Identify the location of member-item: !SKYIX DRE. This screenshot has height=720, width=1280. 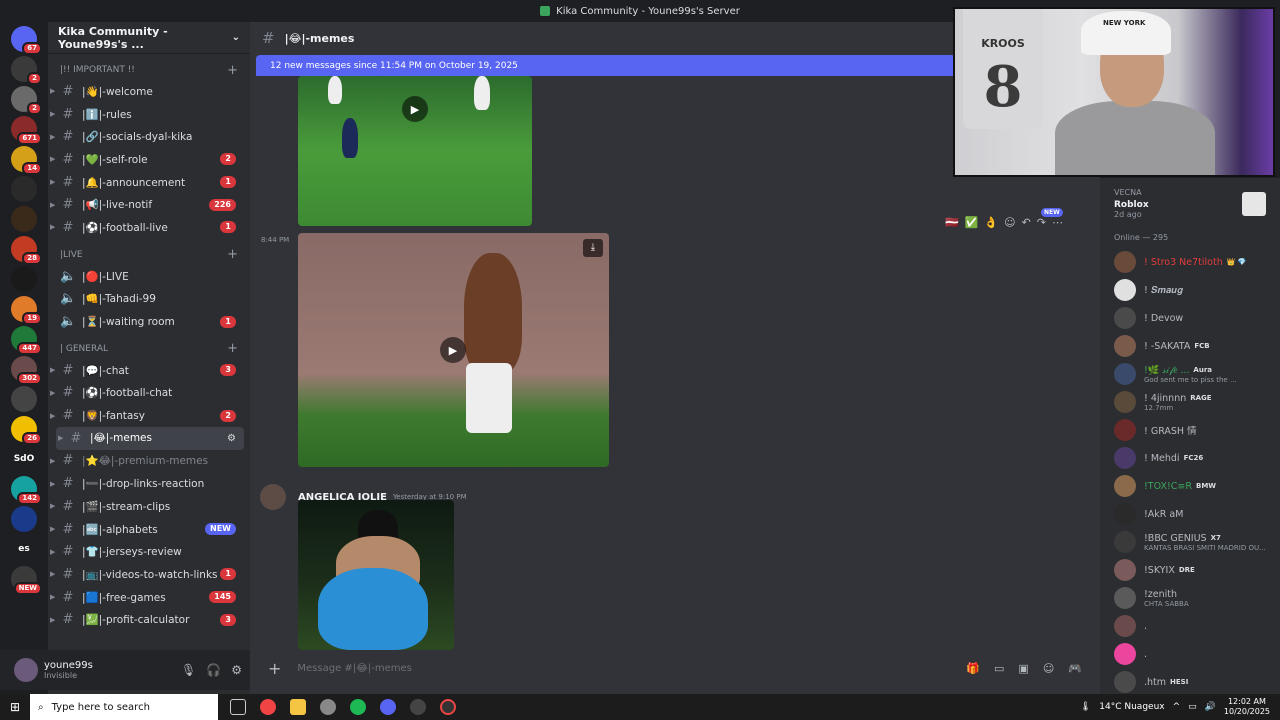
(1190, 570).